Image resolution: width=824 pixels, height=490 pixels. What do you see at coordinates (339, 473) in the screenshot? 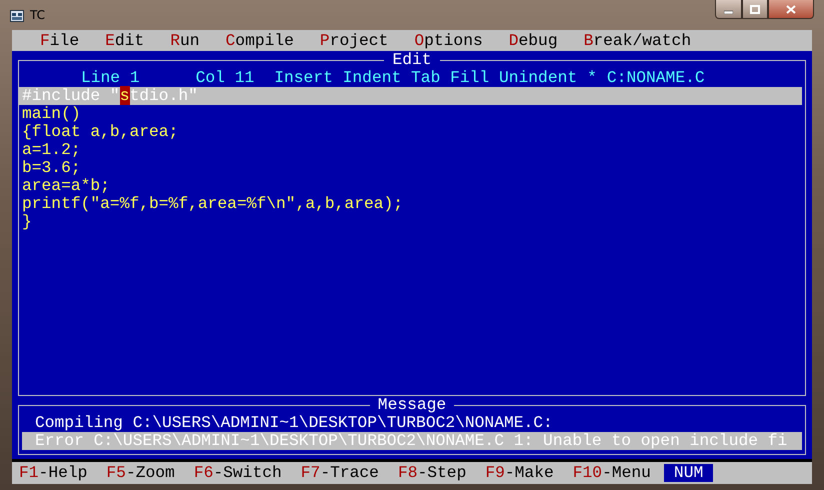
I see `function-key: F7-Trace` at bounding box center [339, 473].